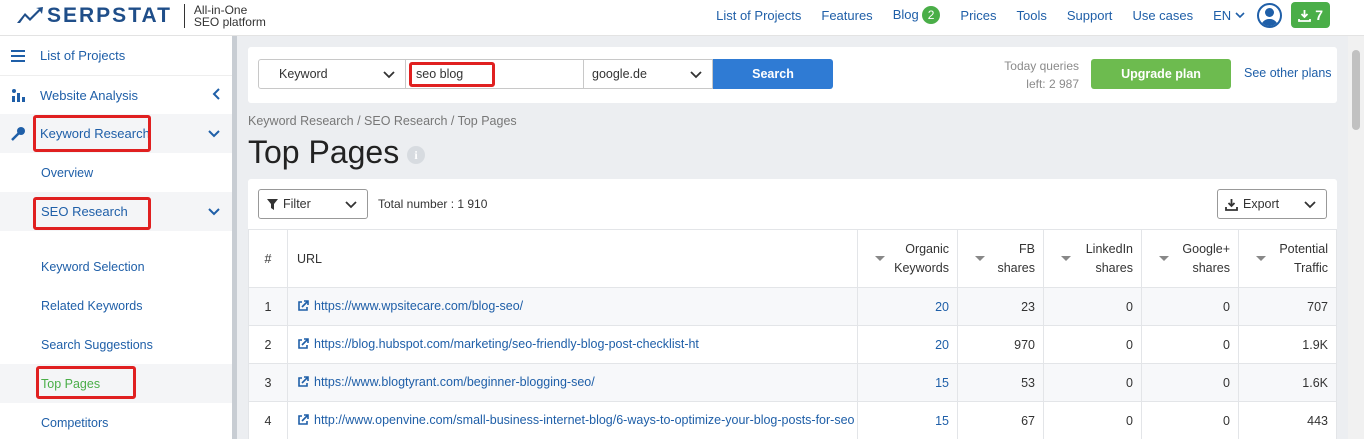  What do you see at coordinates (97, 344) in the screenshot?
I see `sidebar-label: Search Suggestions` at bounding box center [97, 344].